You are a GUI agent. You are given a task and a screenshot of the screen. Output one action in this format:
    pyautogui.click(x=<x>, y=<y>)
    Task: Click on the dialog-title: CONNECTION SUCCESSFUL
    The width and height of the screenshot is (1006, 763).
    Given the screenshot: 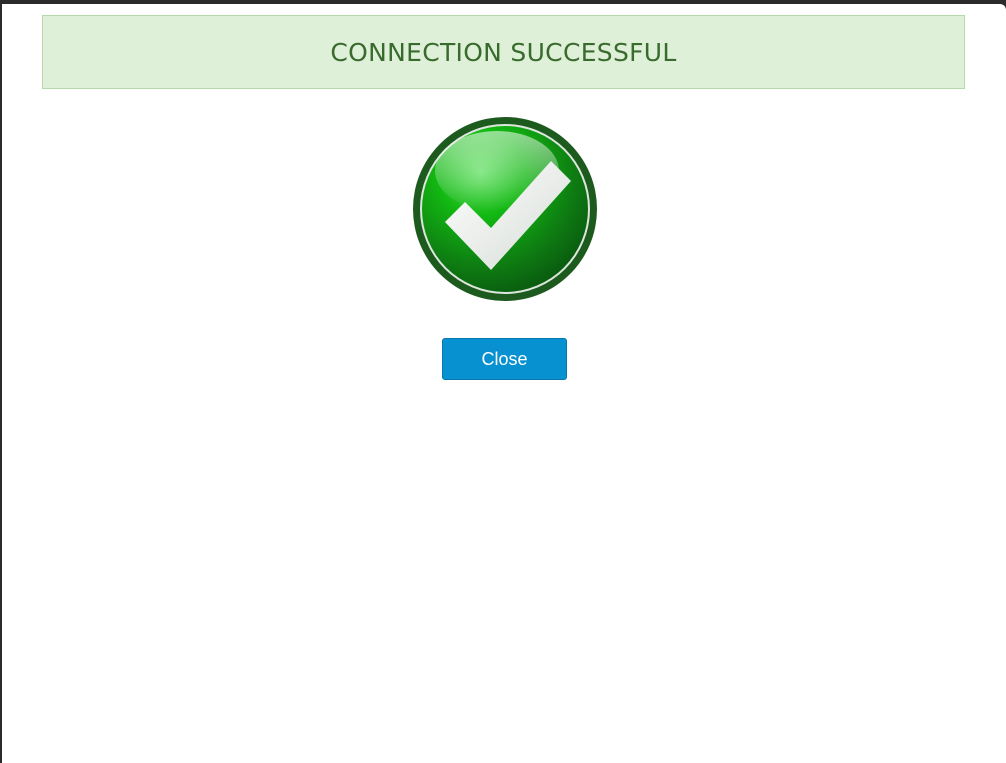 What is the action you would take?
    pyautogui.click(x=503, y=52)
    